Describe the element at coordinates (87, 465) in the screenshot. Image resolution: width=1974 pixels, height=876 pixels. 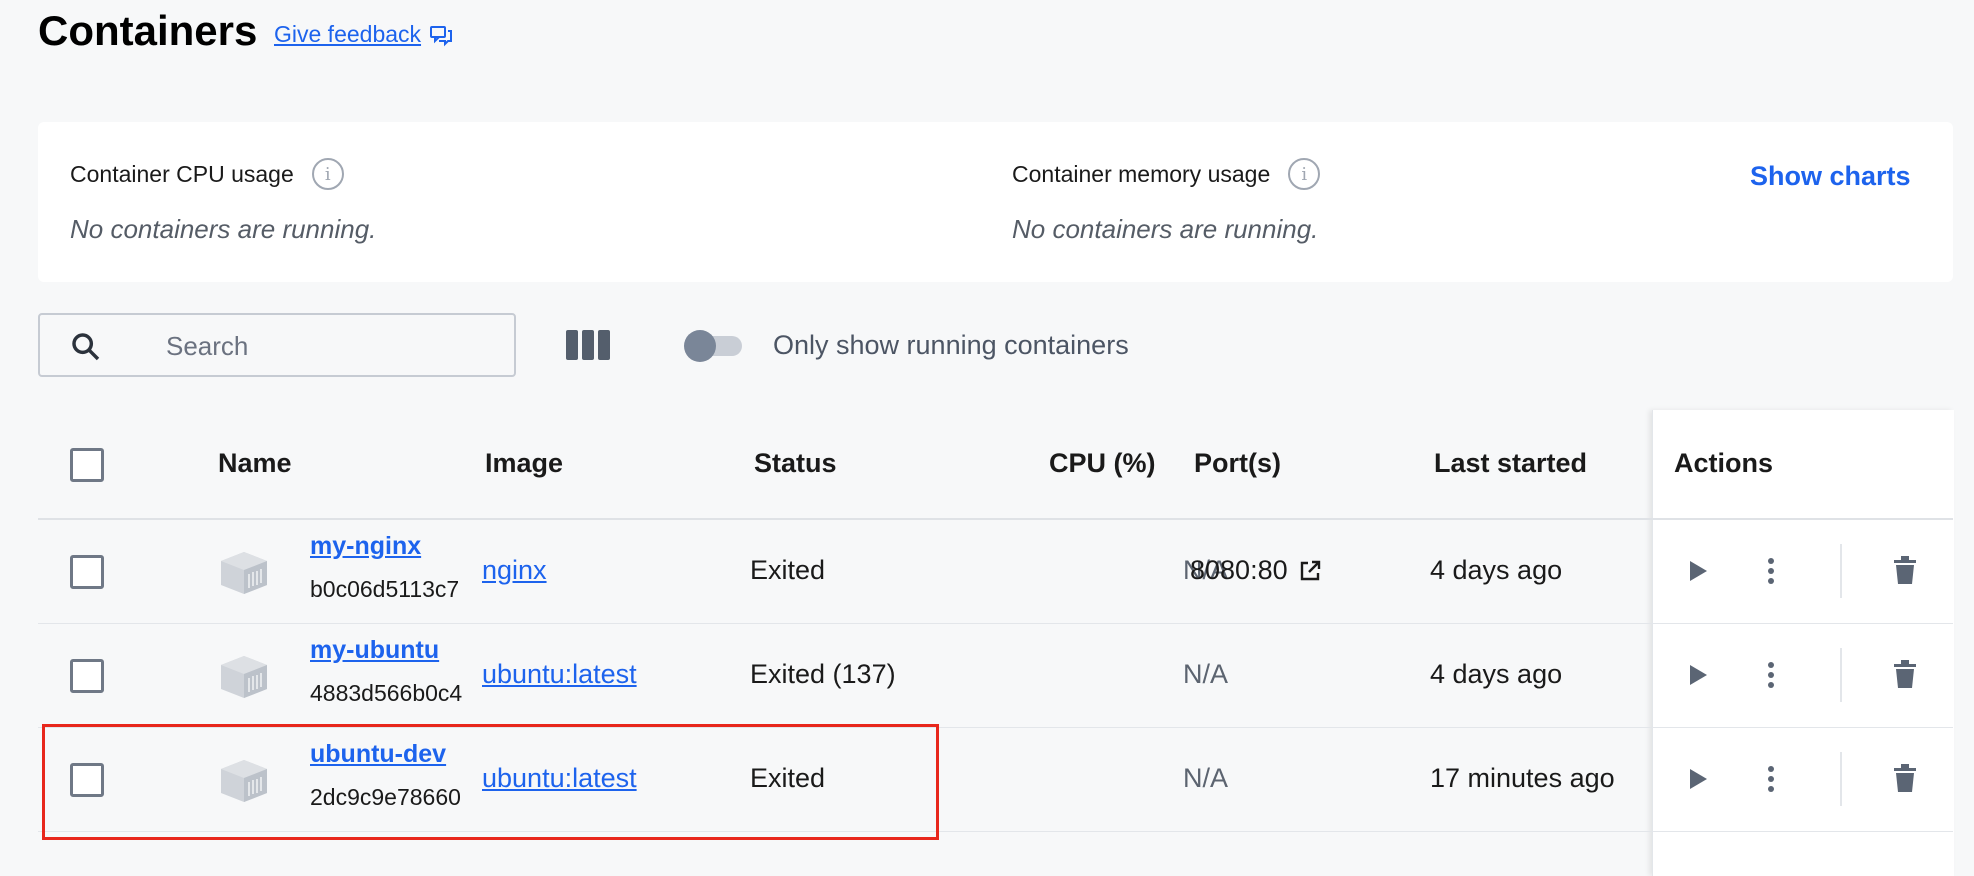
I see `select-all-checkbox` at that location.